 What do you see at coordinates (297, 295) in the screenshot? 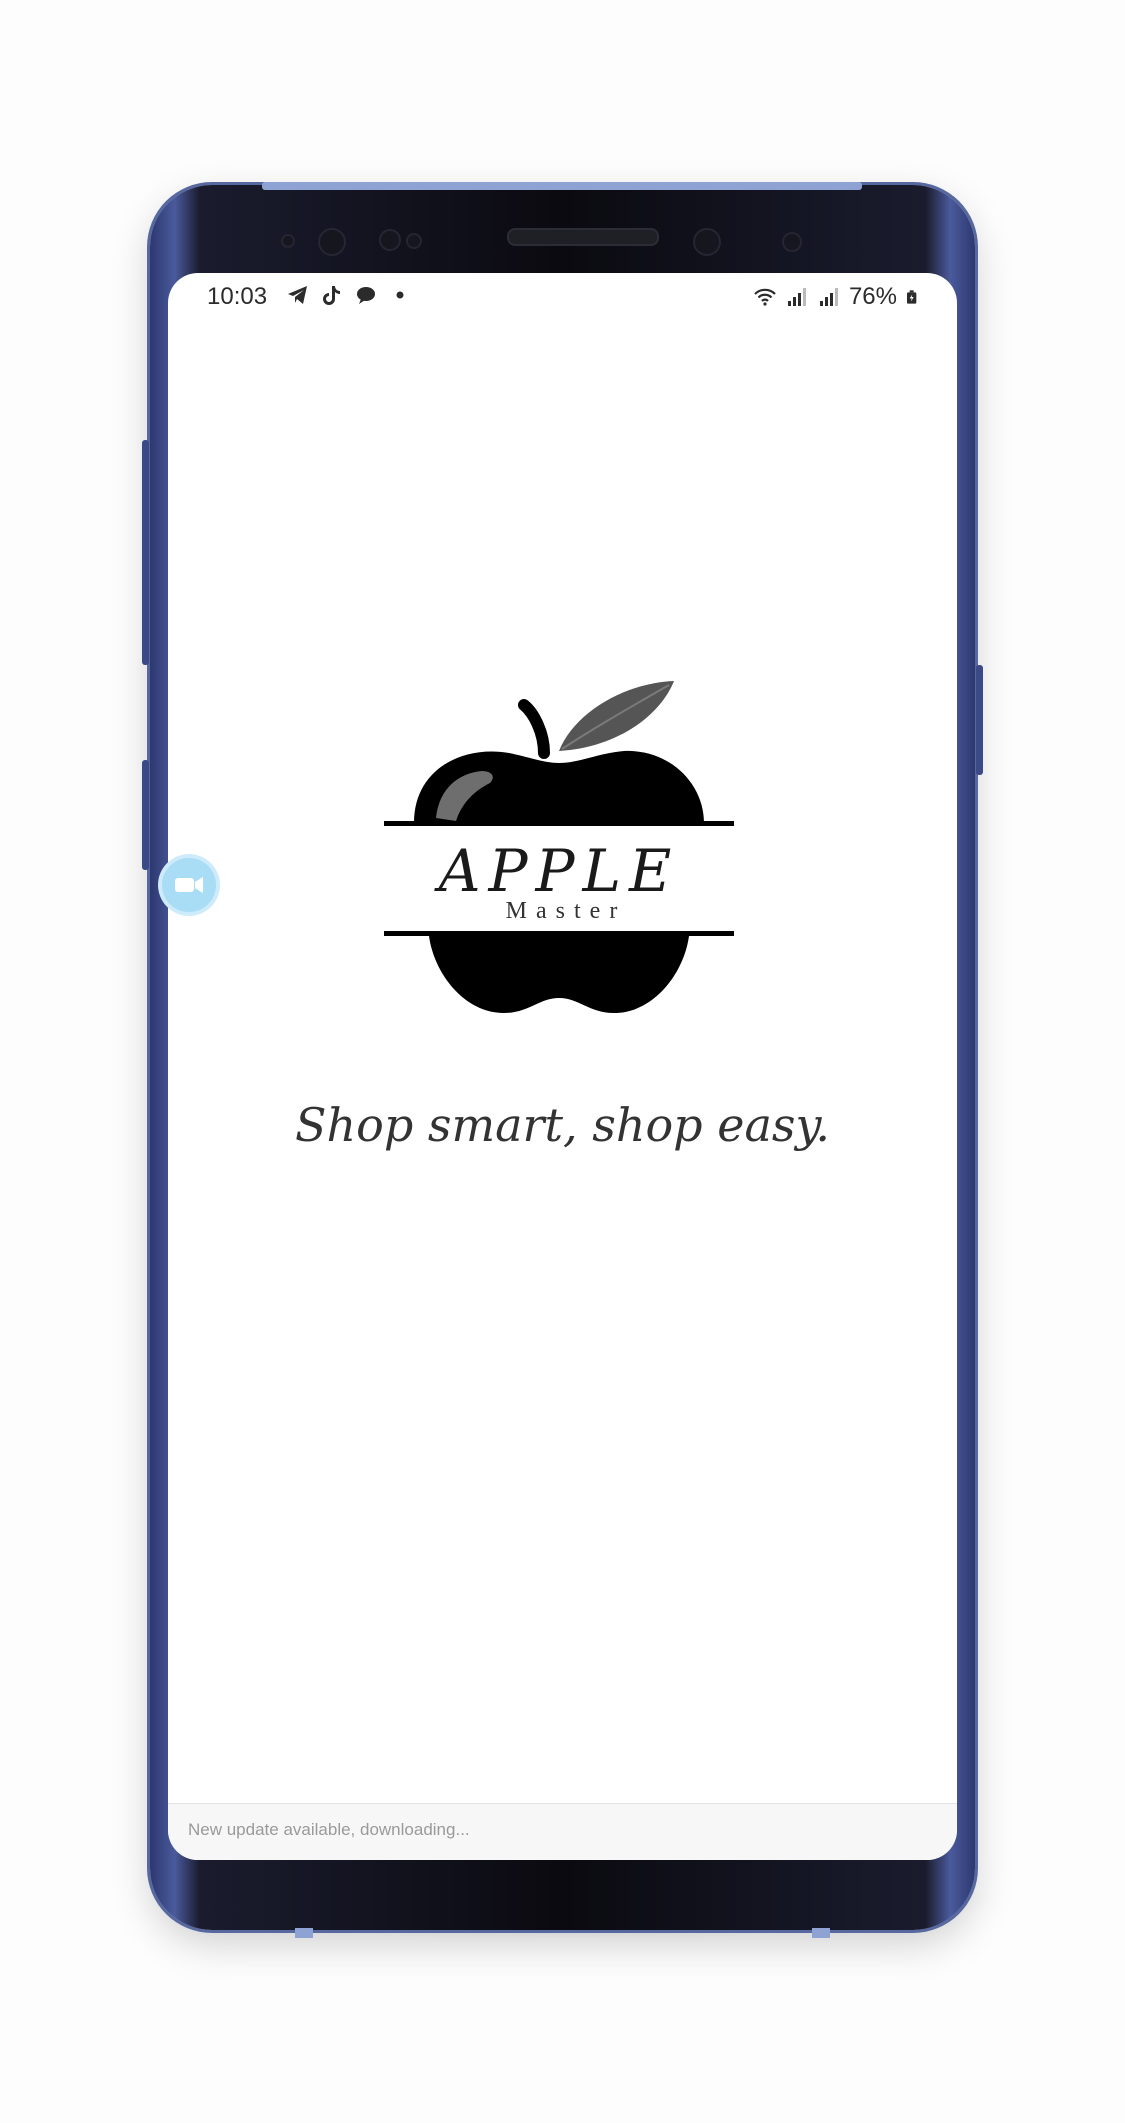
I see `telegram-icon` at bounding box center [297, 295].